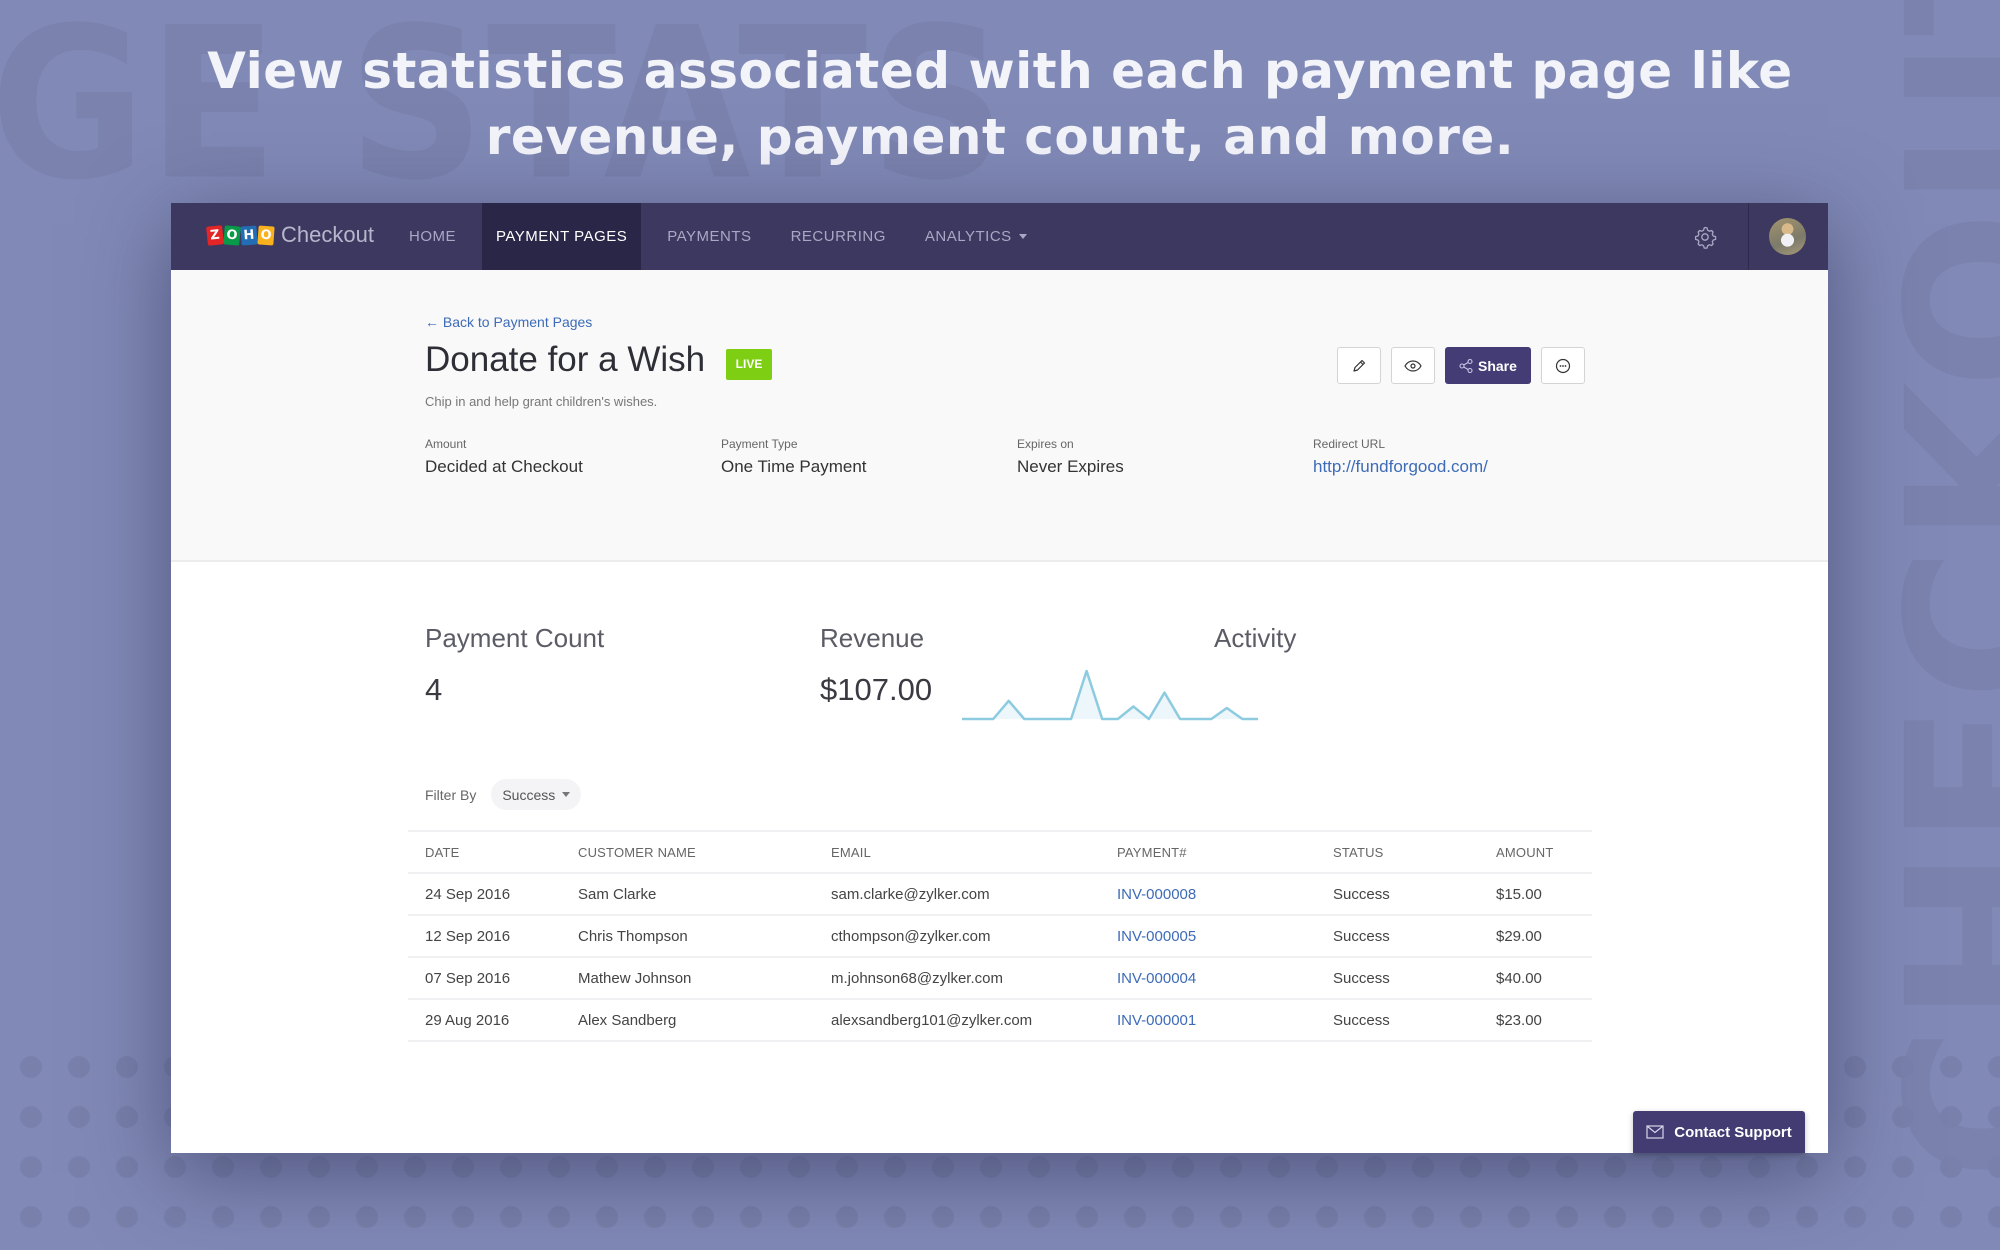 The image size is (2000, 1250). I want to click on cell-payment-number-link: INV-000001, so click(1225, 1020).